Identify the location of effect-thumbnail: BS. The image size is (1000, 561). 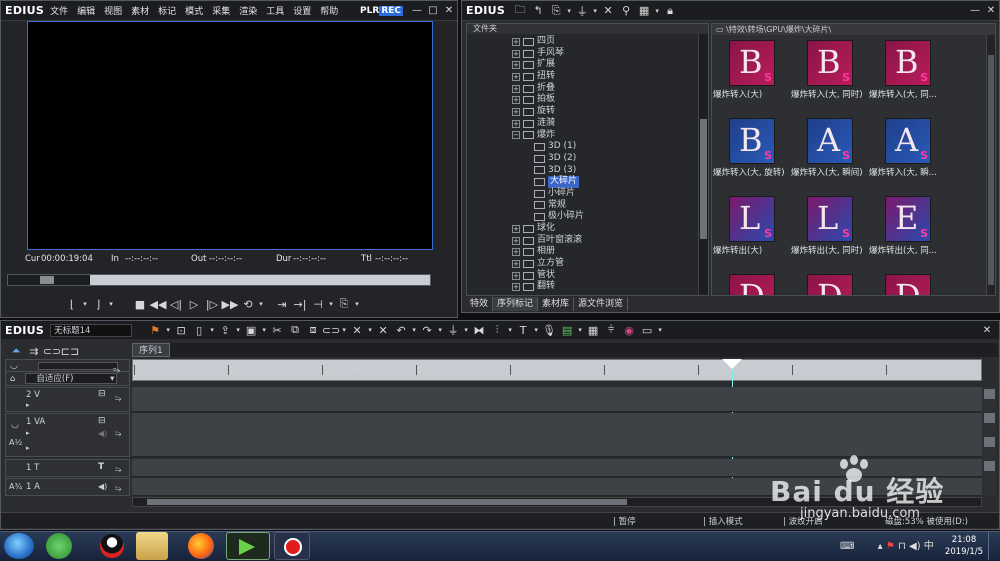
(752, 141).